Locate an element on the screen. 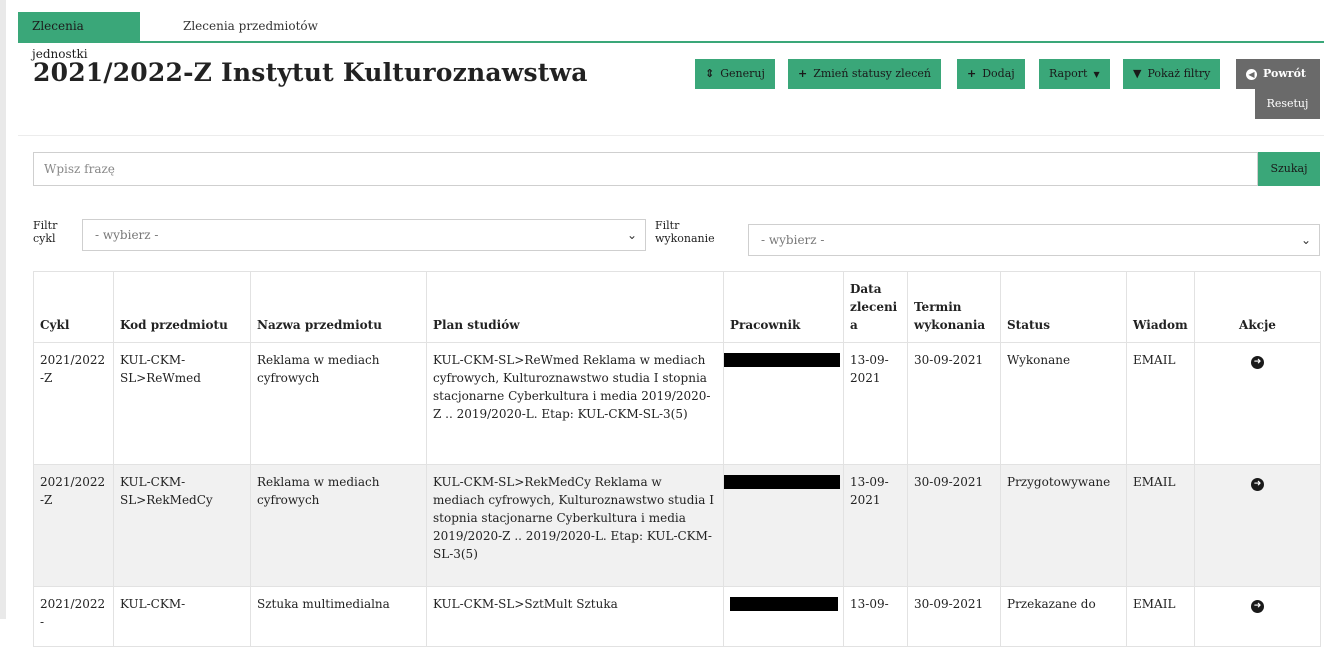  generate-button: ⇕ Generuj is located at coordinates (735, 74).